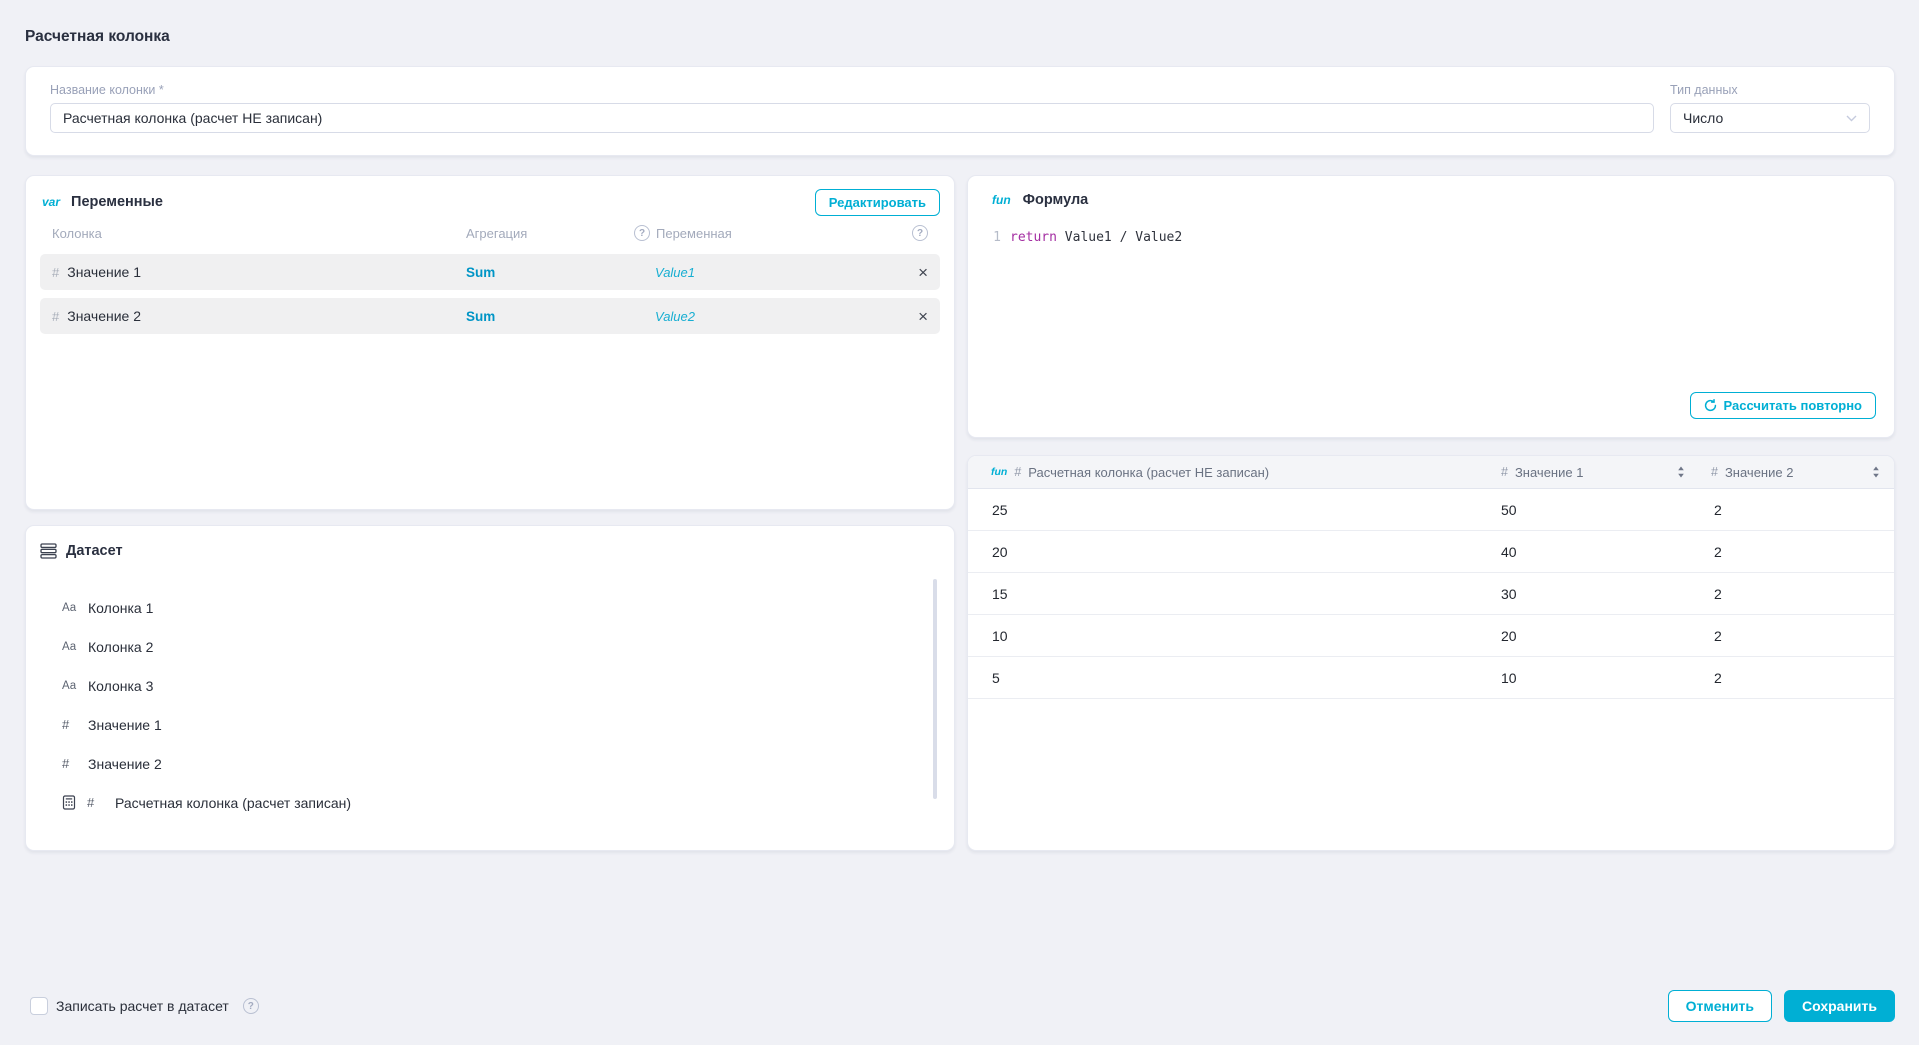 The width and height of the screenshot is (1919, 1045). I want to click on cell-value1: 30, so click(1509, 593).